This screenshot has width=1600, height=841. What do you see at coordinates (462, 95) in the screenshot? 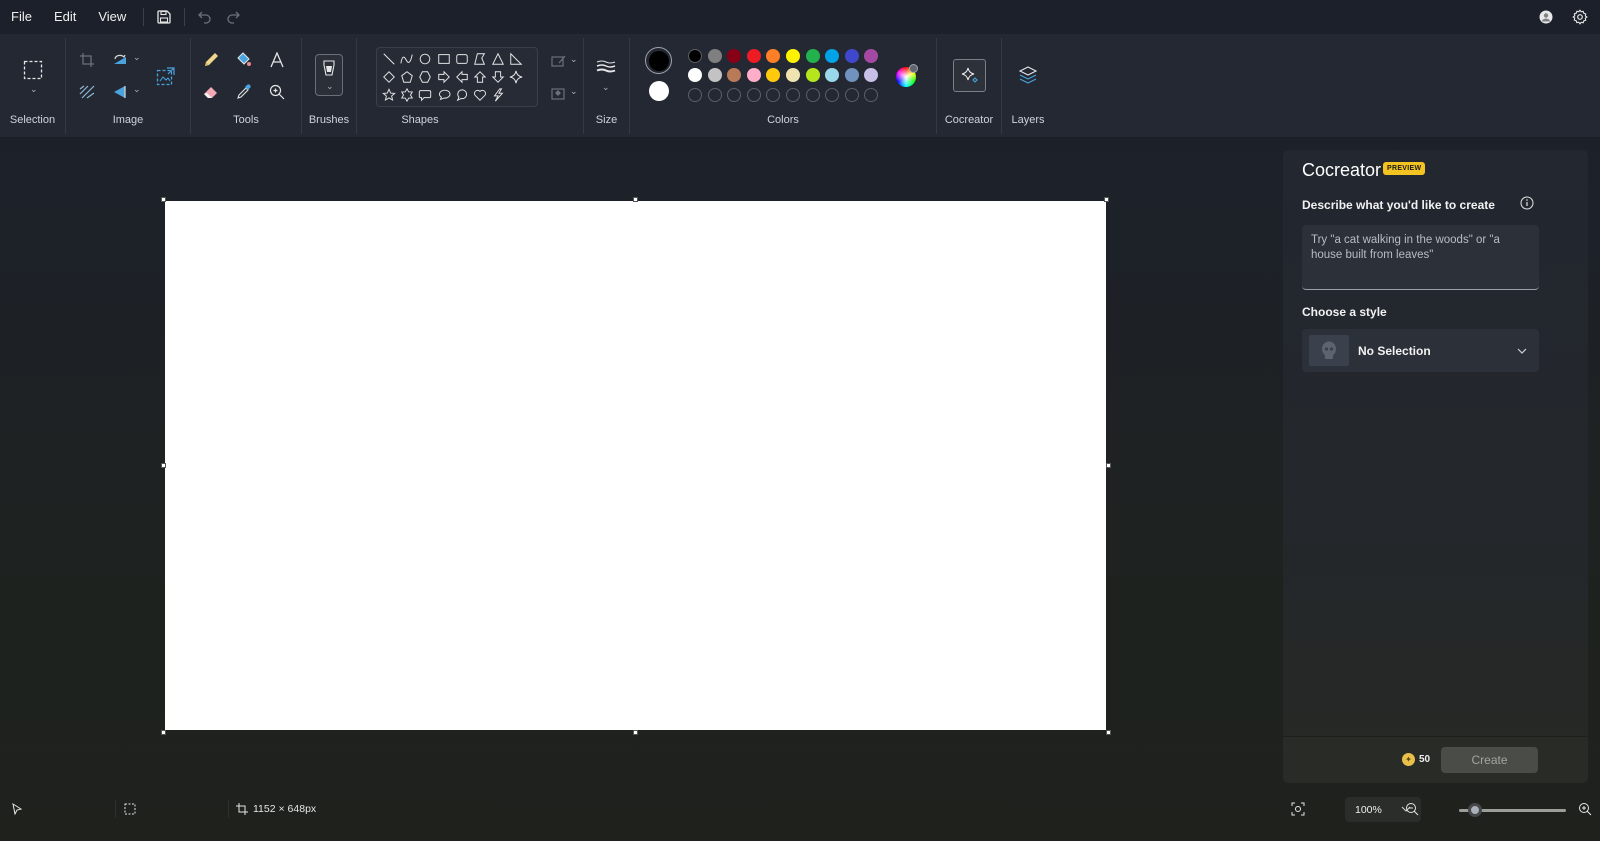
I see `shape-cloud-callout` at bounding box center [462, 95].